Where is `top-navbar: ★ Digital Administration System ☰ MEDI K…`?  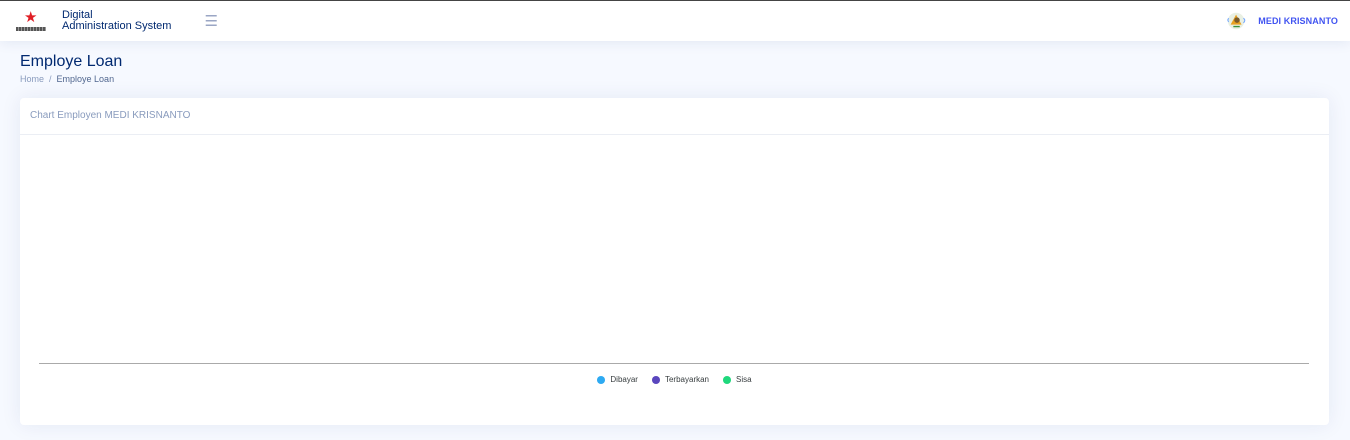
top-navbar: ★ Digital Administration System ☰ MEDI K… is located at coordinates (675, 20).